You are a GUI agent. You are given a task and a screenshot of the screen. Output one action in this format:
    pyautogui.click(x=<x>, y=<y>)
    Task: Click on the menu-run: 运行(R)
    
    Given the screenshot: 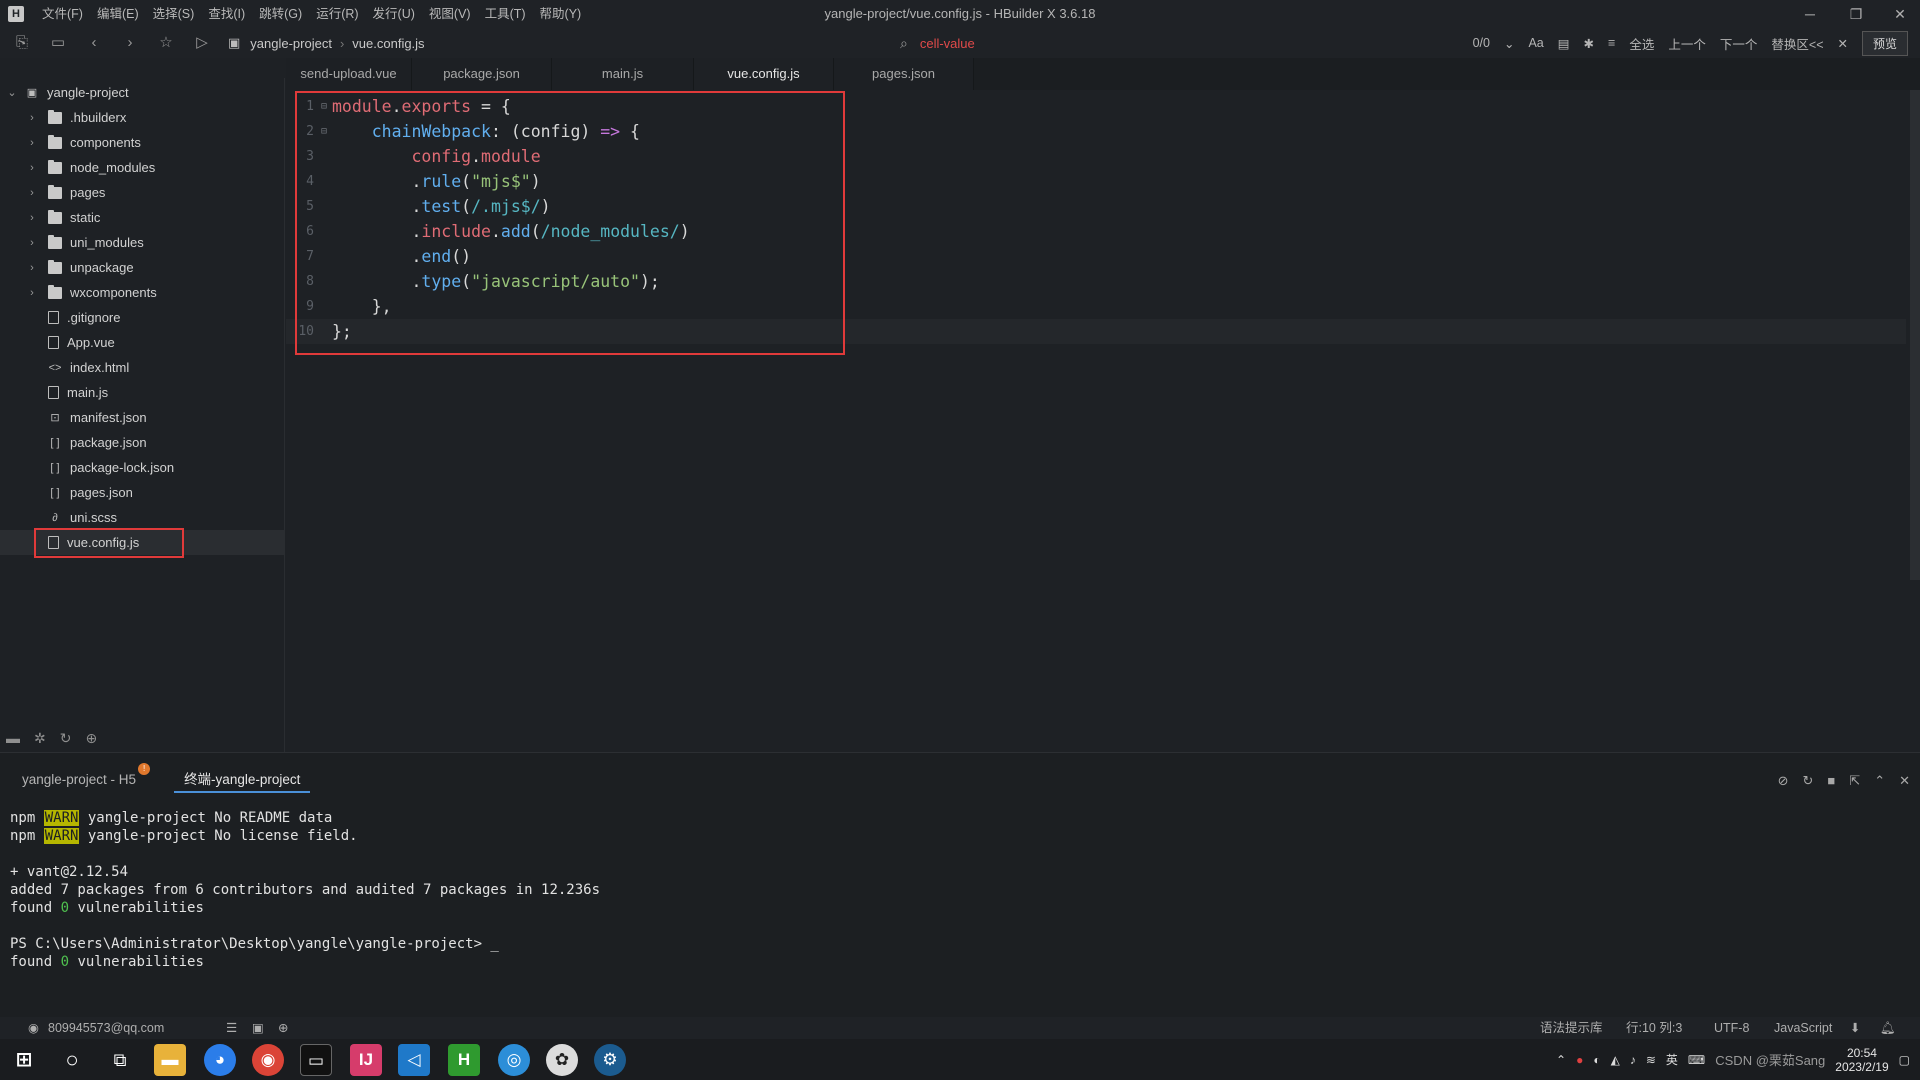 What is the action you would take?
    pyautogui.click(x=338, y=14)
    